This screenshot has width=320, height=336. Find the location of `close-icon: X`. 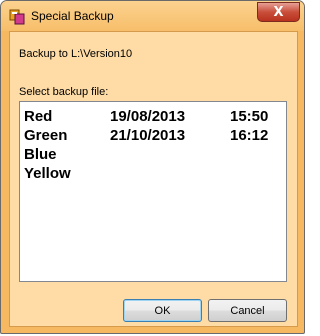

close-icon: X is located at coordinates (278, 12).